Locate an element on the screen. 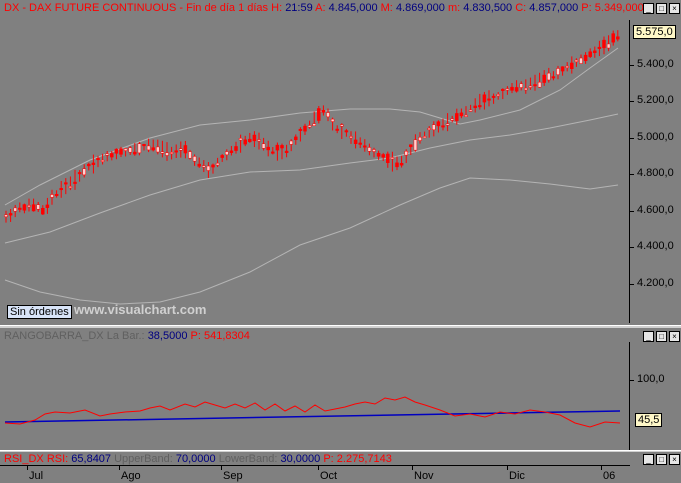 The height and width of the screenshot is (483, 681). current-price-label: 5.575,0 is located at coordinates (654, 32).